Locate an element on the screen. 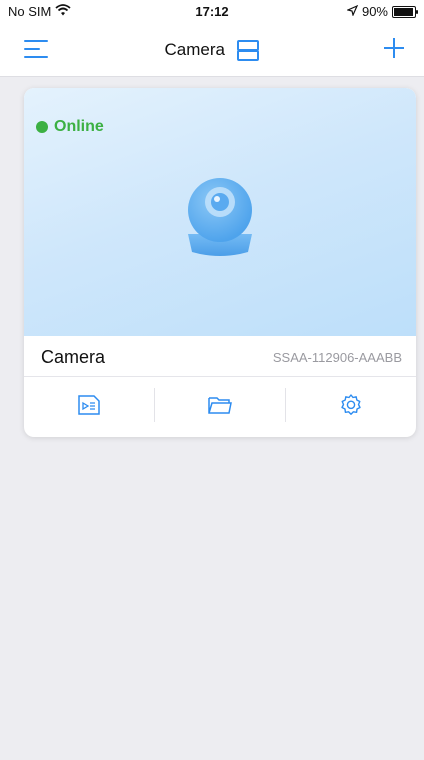 The height and width of the screenshot is (760, 424). folder-icon is located at coordinates (220, 407).